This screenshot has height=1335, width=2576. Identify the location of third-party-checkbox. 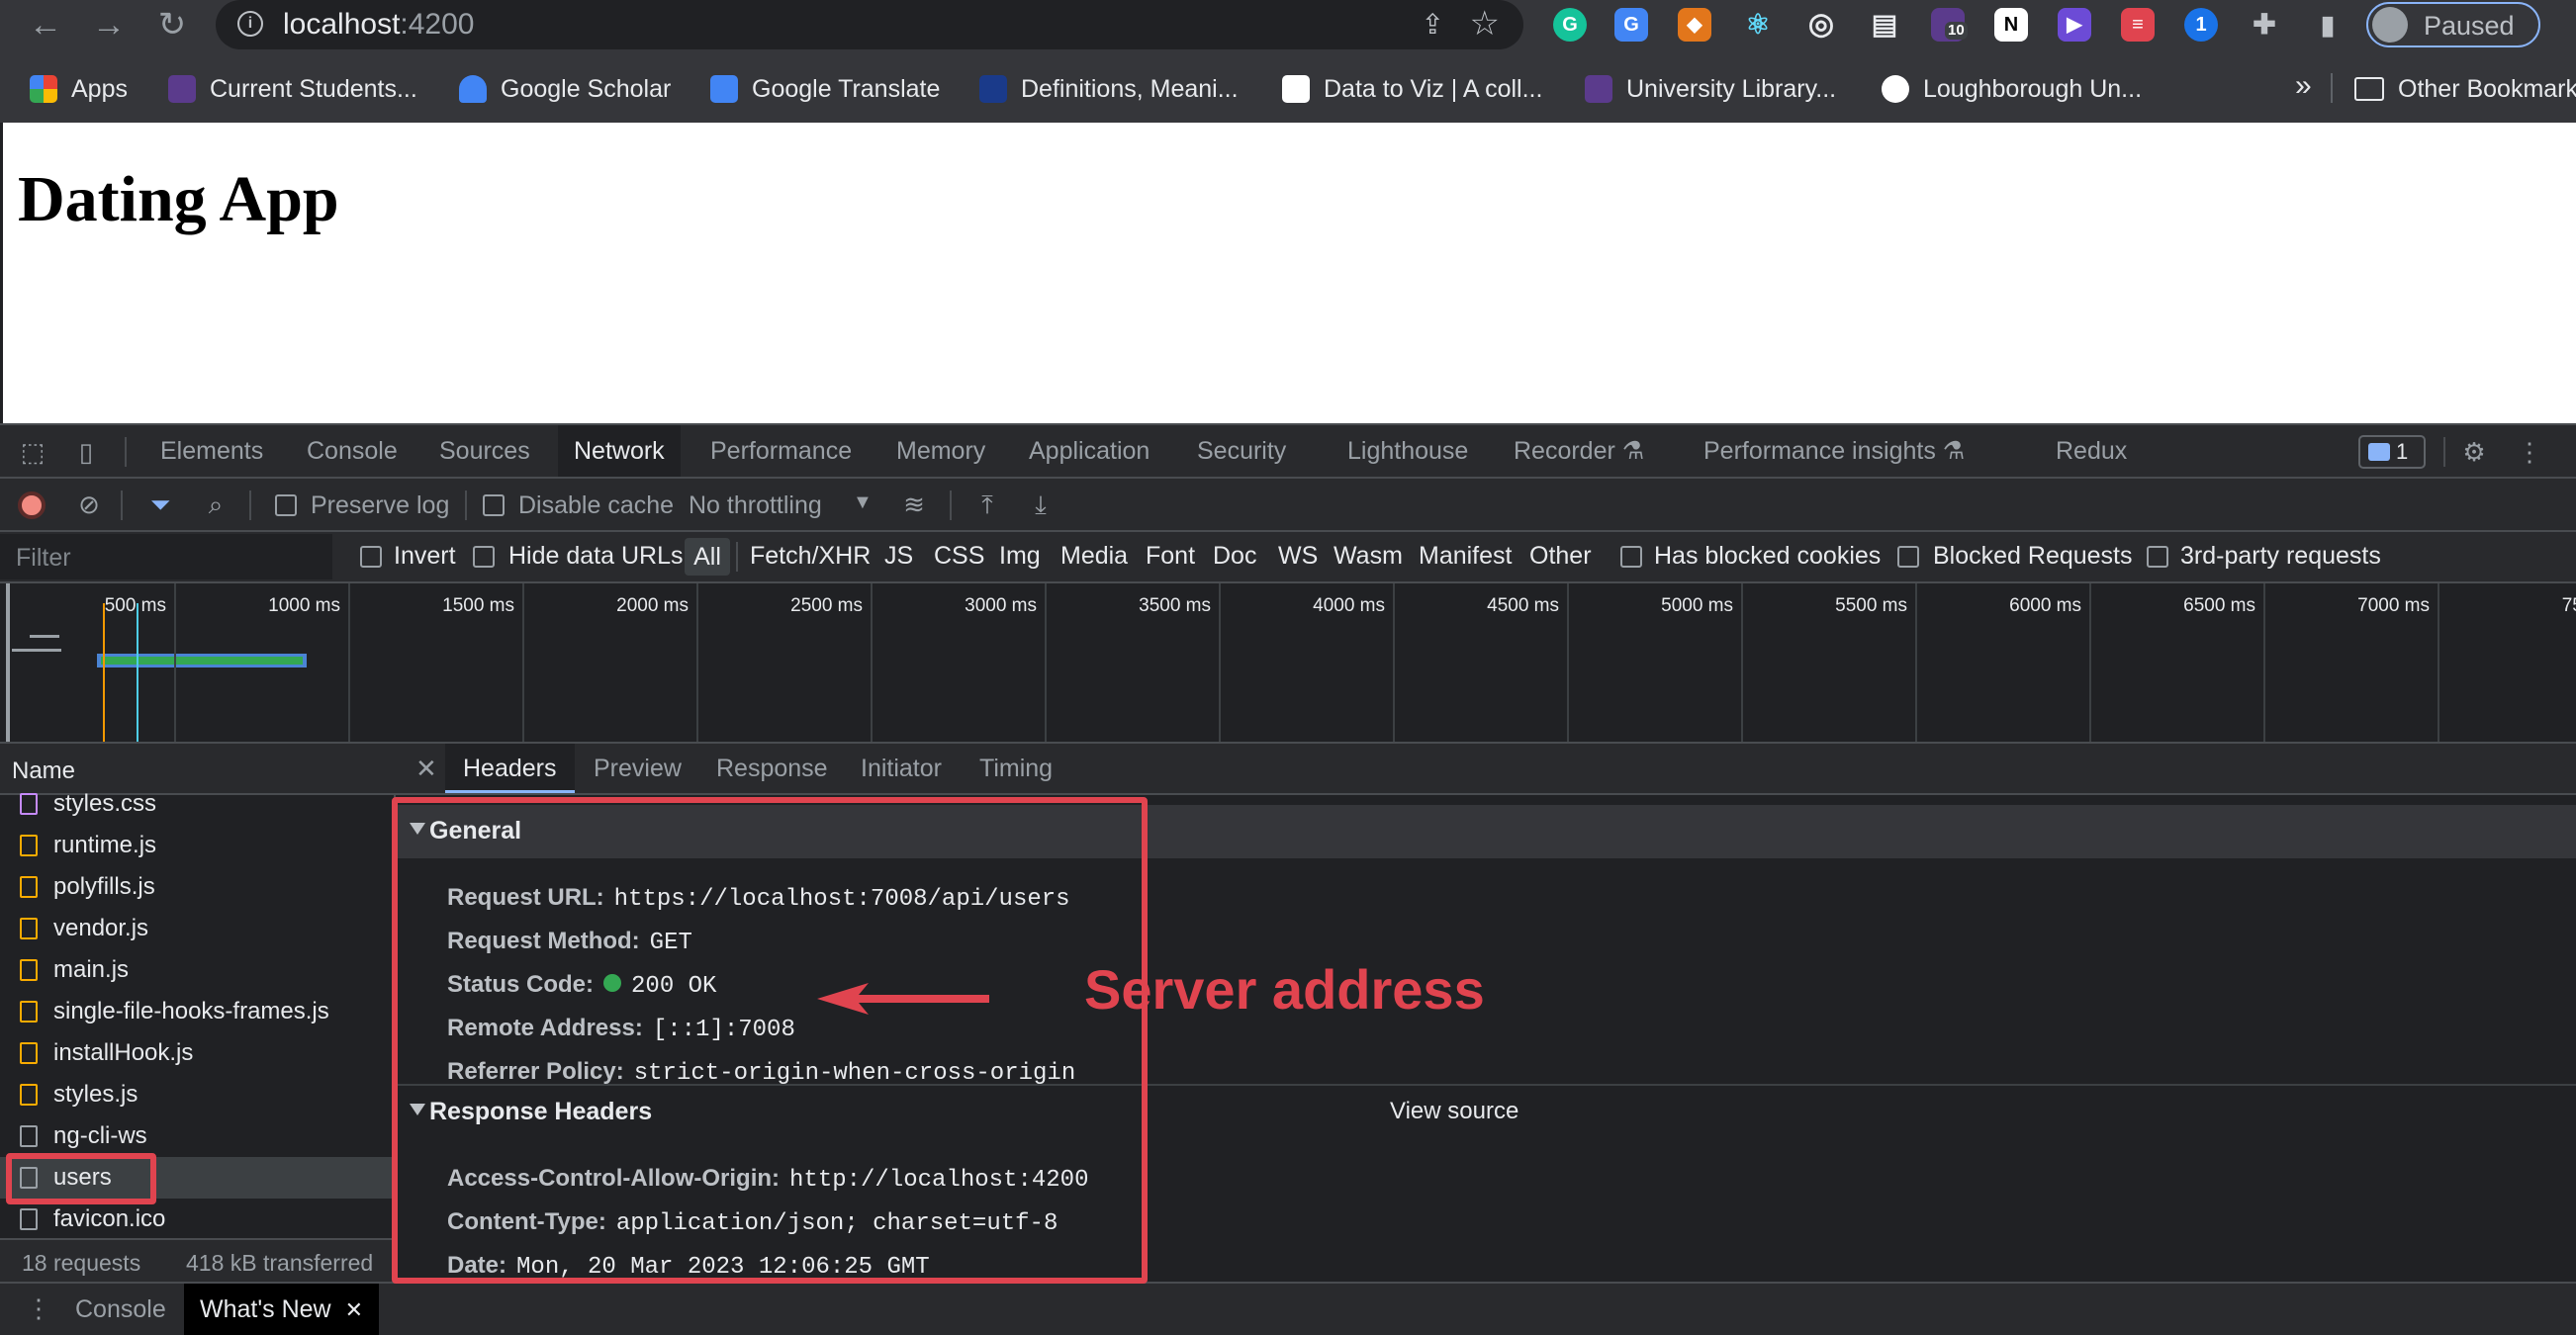
(2158, 557).